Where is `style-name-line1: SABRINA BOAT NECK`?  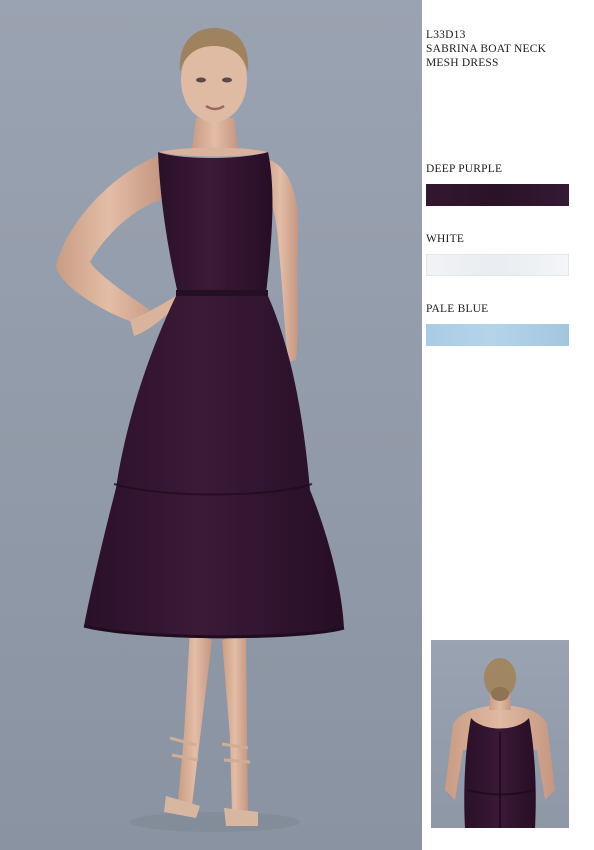 style-name-line1: SABRINA BOAT NECK is located at coordinates (486, 49).